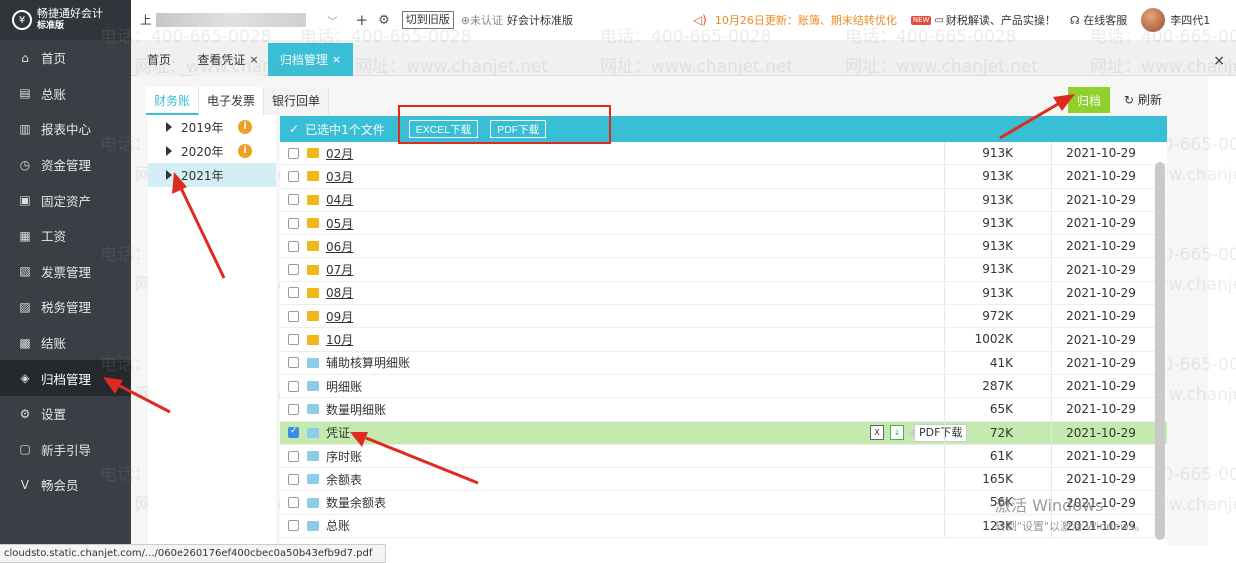 The width and height of the screenshot is (1236, 563). I want to click on file-name: 08月, so click(339, 292).